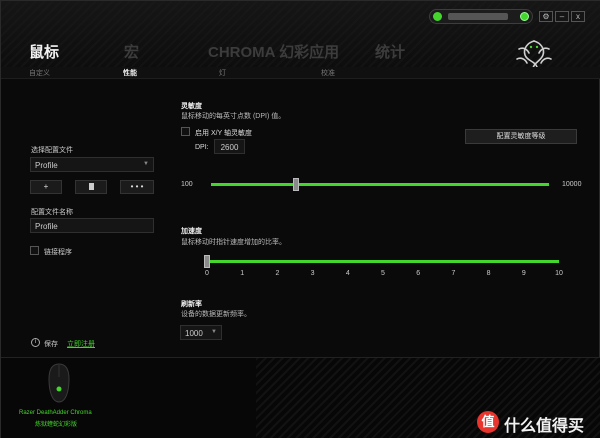 The image size is (600, 438). What do you see at coordinates (35, 342) in the screenshot?
I see `info-icon: i` at bounding box center [35, 342].